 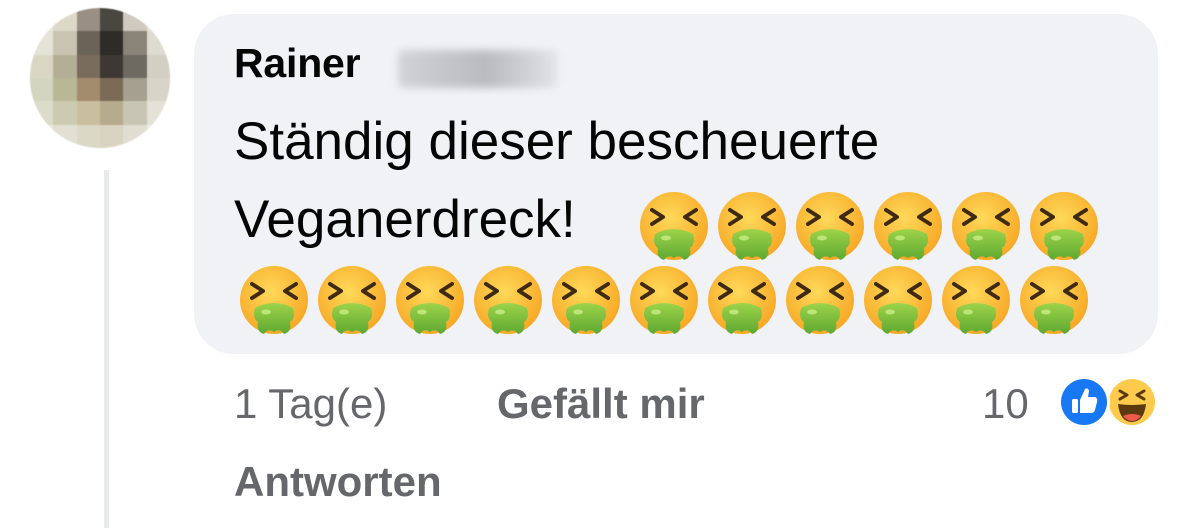 I want to click on reaction-icons, so click(x=1107, y=404).